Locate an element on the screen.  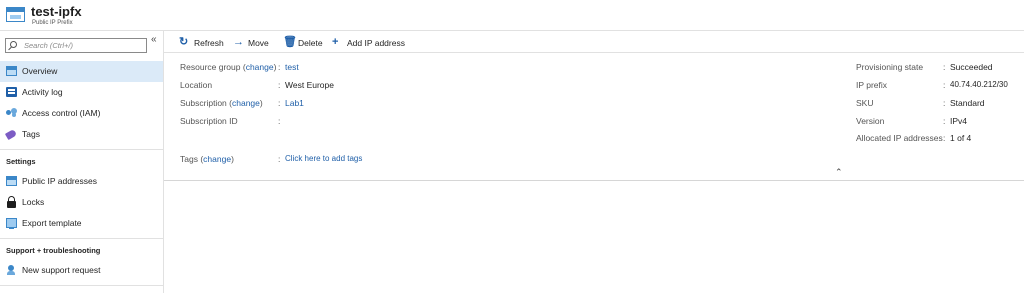
subscription-label: Subscription (change) is located at coordinates (221, 103).